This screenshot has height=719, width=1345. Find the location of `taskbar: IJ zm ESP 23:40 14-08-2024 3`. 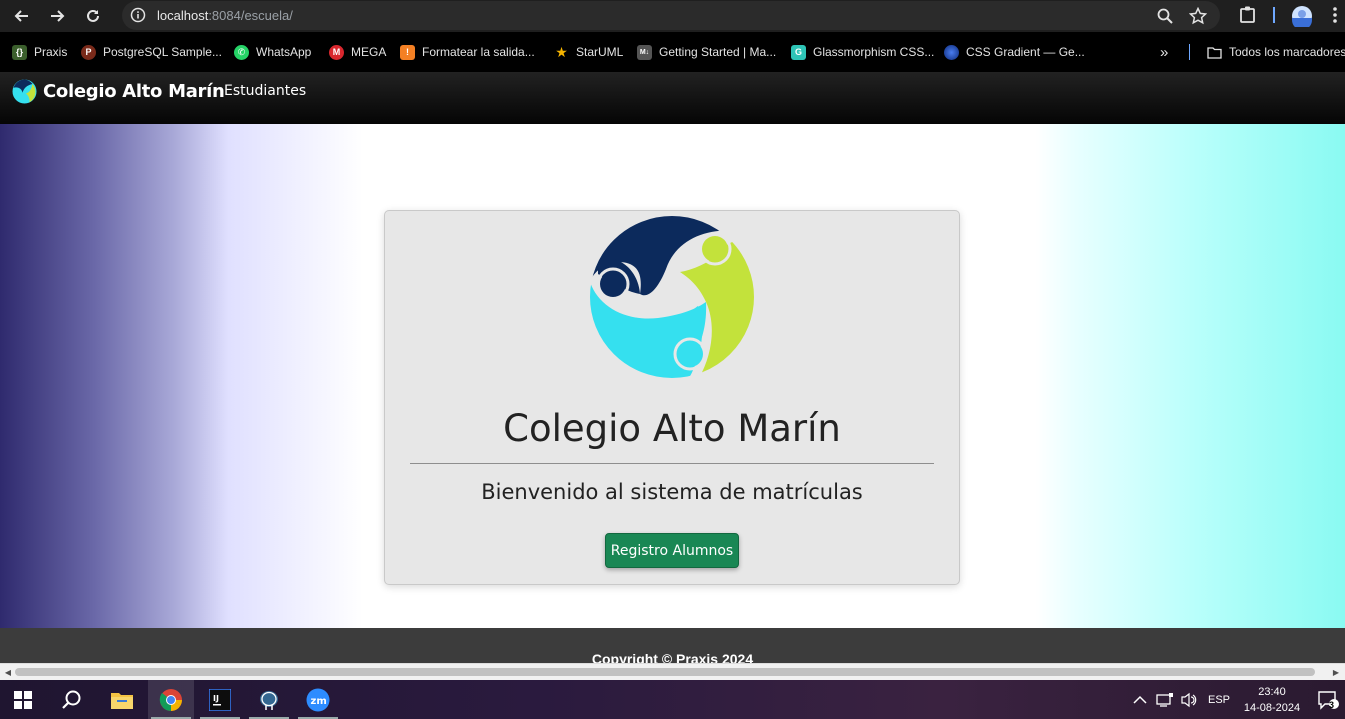

taskbar: IJ zm ESP 23:40 14-08-2024 3 is located at coordinates (672, 699).